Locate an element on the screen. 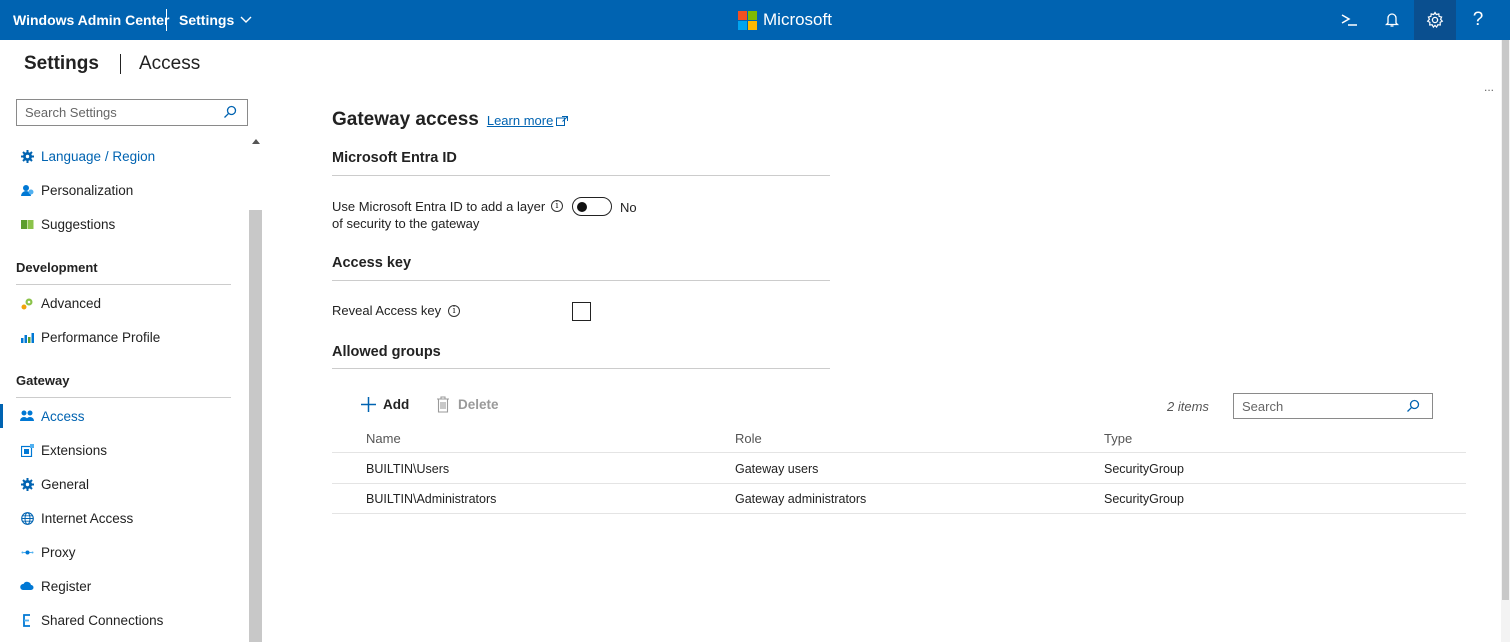  extensions-icon is located at coordinates (27, 450).